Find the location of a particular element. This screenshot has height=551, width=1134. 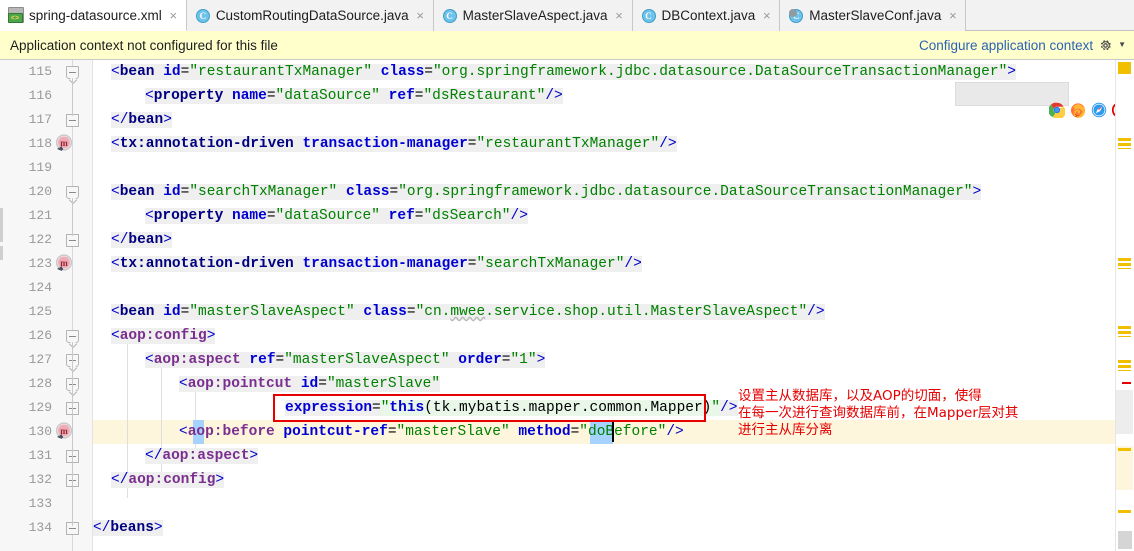

line-number: 122 is located at coordinates (40, 239).